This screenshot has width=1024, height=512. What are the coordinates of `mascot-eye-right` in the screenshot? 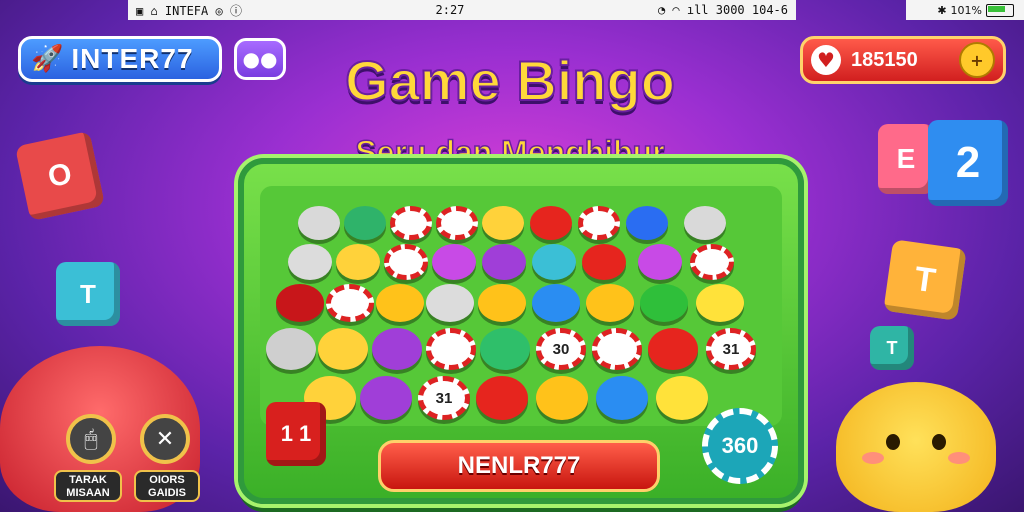 It's located at (939, 442).